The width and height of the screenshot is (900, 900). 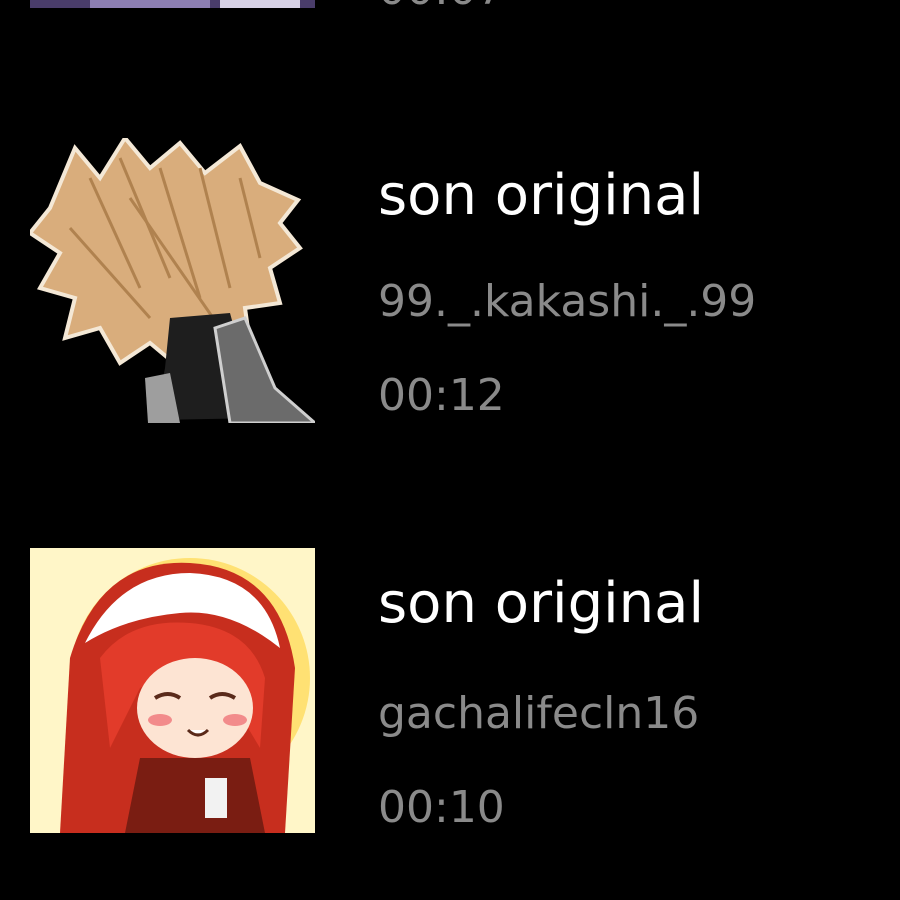 What do you see at coordinates (441, 395) in the screenshot?
I see `sound-duration: 00:12` at bounding box center [441, 395].